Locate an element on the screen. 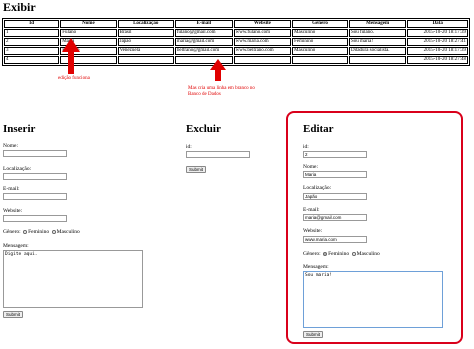 The width and height of the screenshot is (474, 349). editar-feminino-radio is located at coordinates (325, 253).